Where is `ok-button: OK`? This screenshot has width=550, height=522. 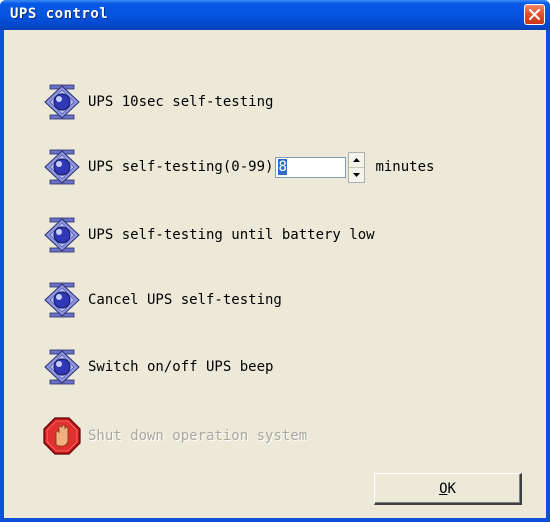
ok-button: OK is located at coordinates (448, 489).